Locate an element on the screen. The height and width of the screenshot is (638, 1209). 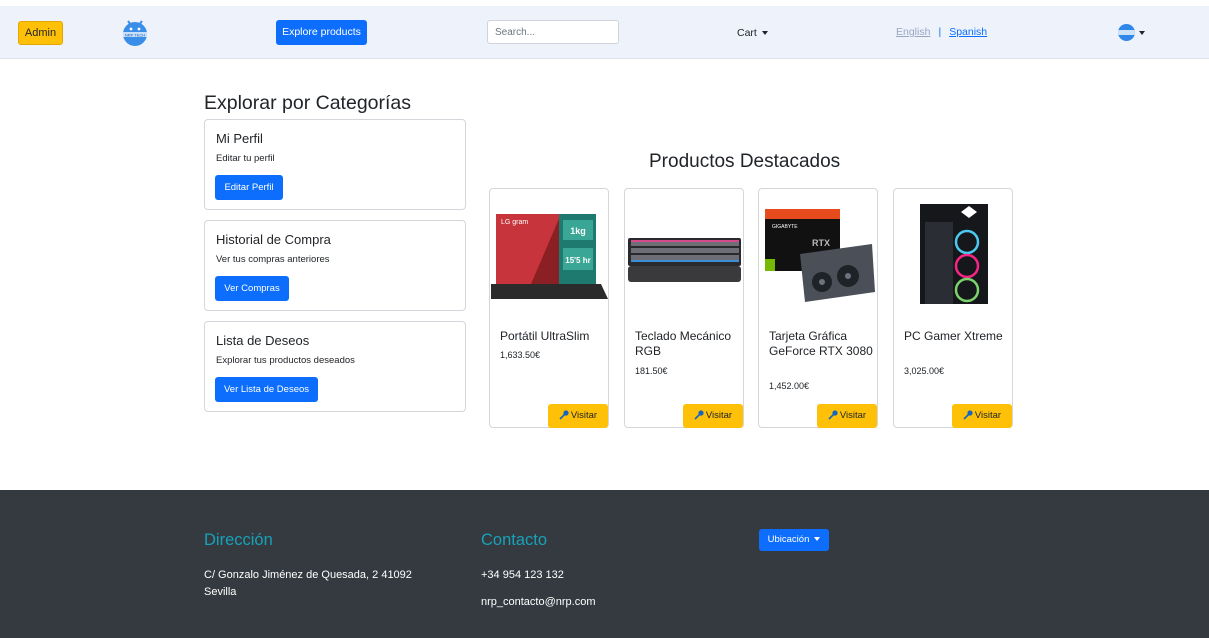
card-description: Explorar tus productos deseados is located at coordinates (285, 360).